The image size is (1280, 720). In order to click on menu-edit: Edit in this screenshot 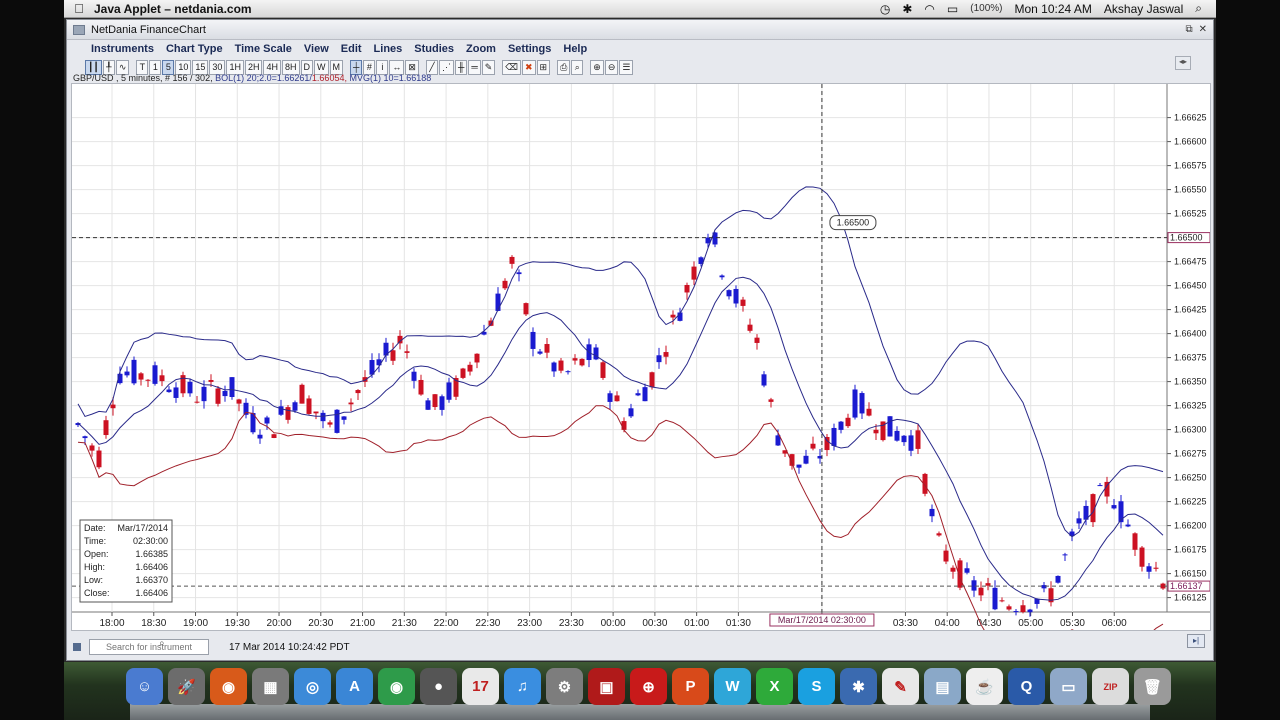, I will do `click(351, 49)`.